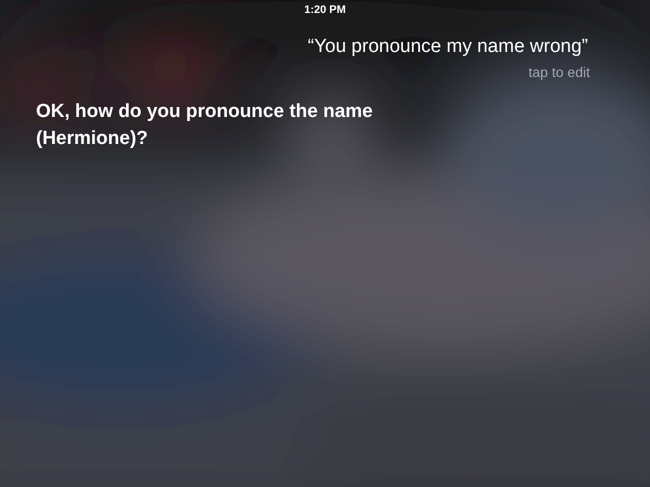  I want to click on tap-to-edit-hint: tap to edit, so click(559, 72).